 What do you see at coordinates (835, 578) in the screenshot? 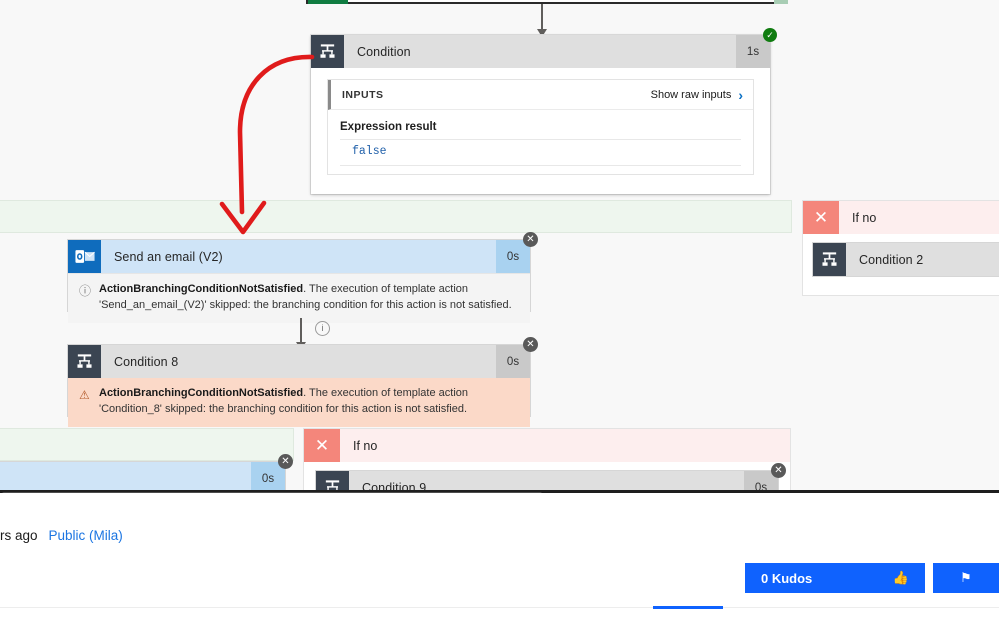
I see `kudos-button: 0 Kudos 👍` at bounding box center [835, 578].